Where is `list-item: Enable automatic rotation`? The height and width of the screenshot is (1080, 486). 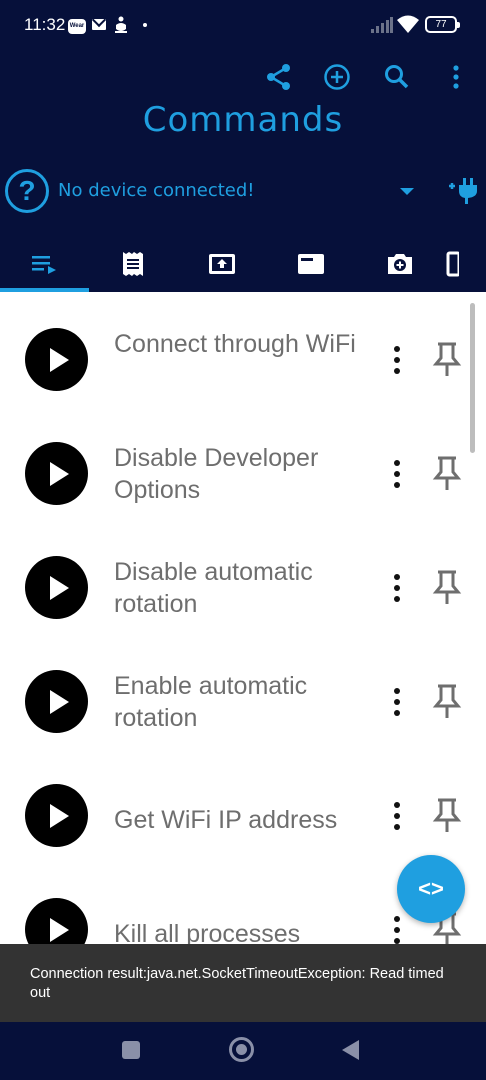 list-item: Enable automatic rotation is located at coordinates (243, 691).